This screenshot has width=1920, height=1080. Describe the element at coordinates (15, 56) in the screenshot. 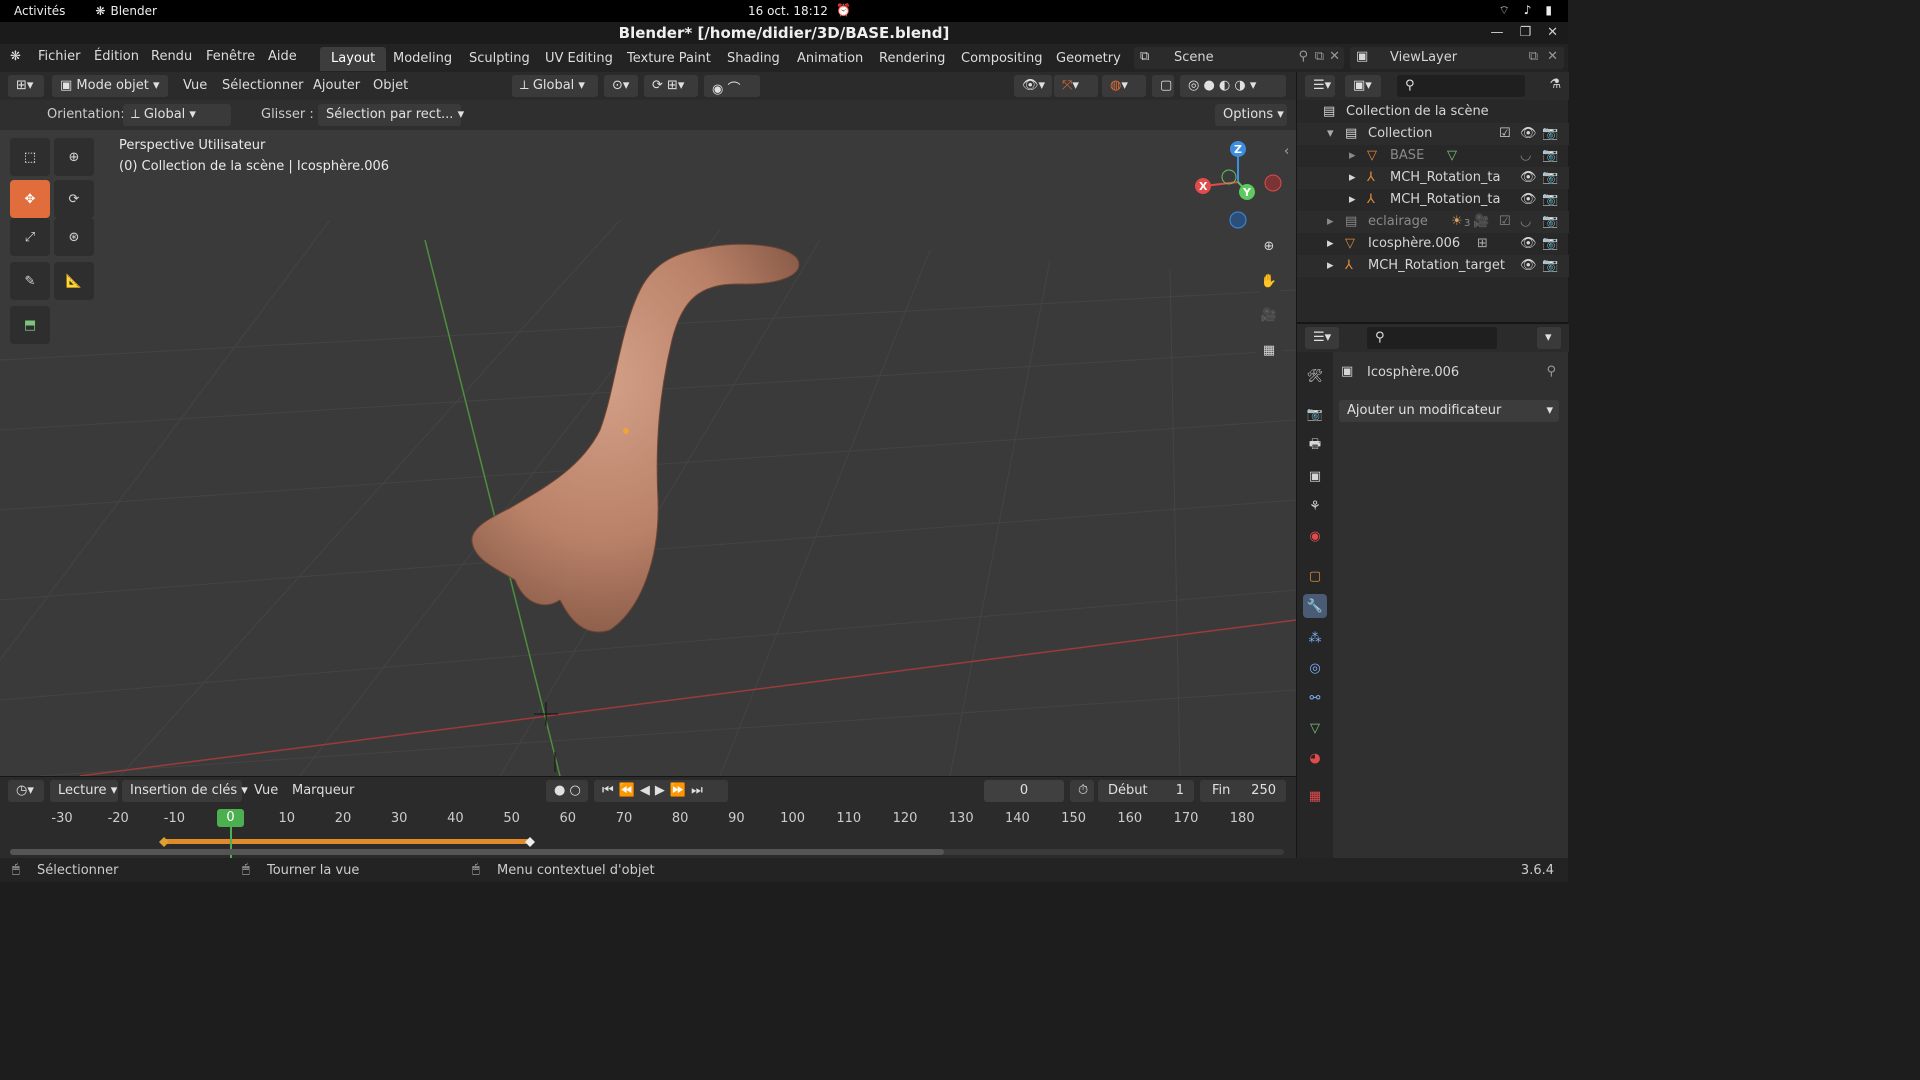

I see `blender-menu-icon: ❋` at that location.